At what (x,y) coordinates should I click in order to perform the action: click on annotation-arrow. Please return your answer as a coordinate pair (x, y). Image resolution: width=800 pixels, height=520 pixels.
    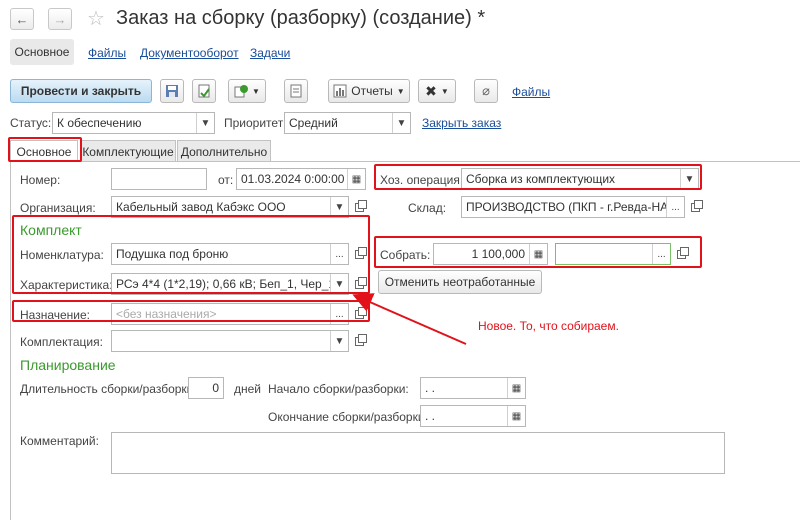
    Looking at the image, I should click on (409, 319).